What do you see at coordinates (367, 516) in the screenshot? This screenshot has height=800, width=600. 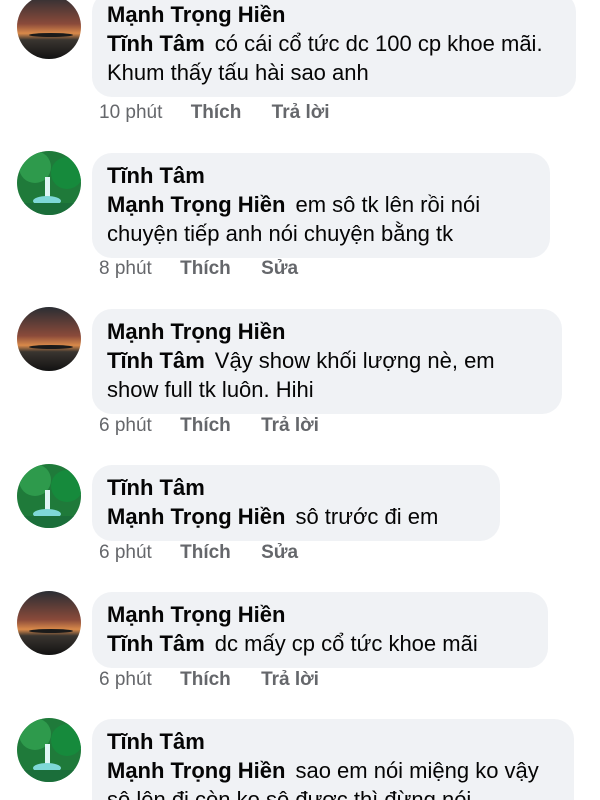 I see `comment-body: sô trước đi em` at bounding box center [367, 516].